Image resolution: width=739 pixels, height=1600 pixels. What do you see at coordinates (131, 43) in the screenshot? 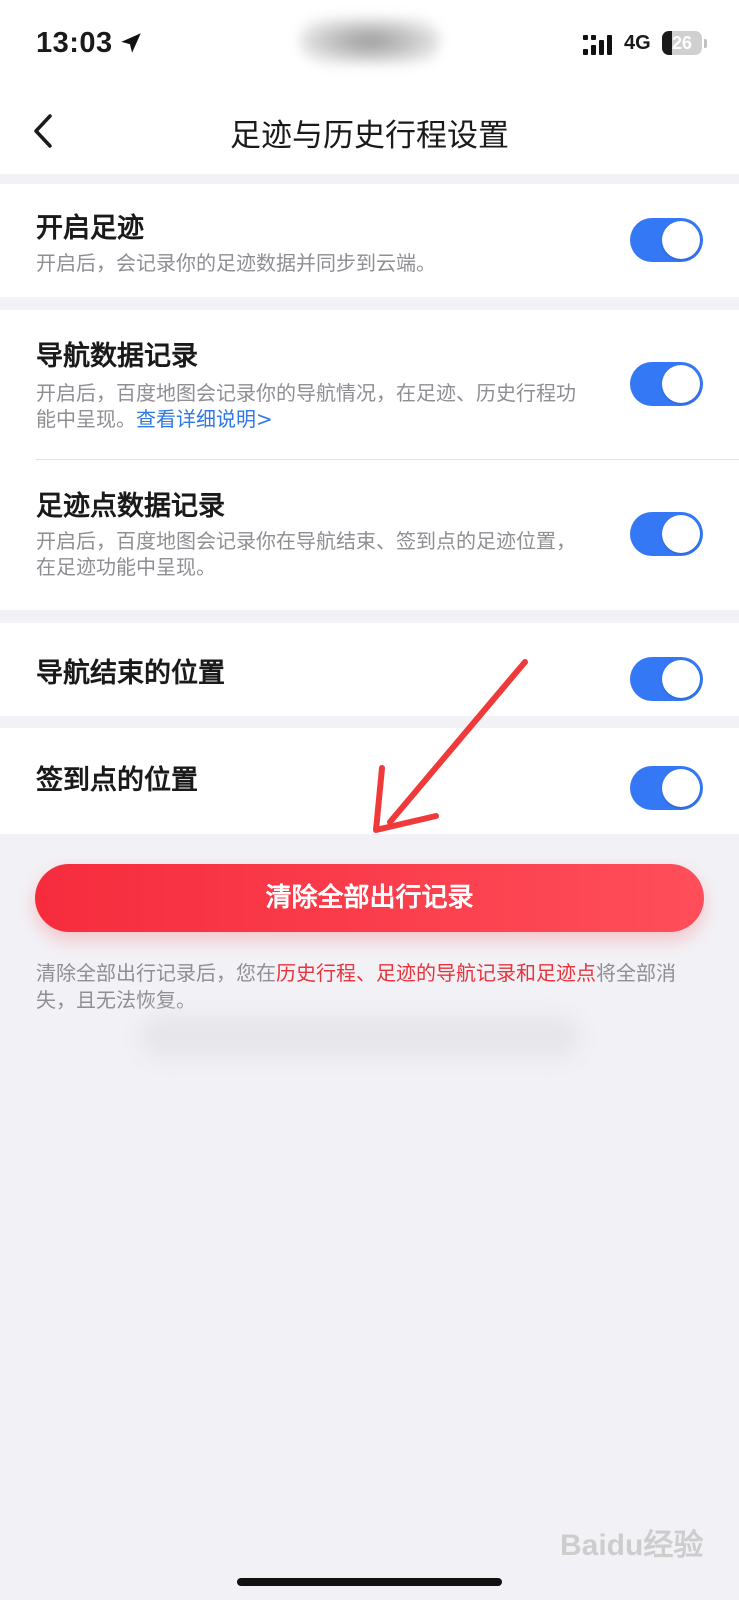
I see `location-arrow-icon` at bounding box center [131, 43].